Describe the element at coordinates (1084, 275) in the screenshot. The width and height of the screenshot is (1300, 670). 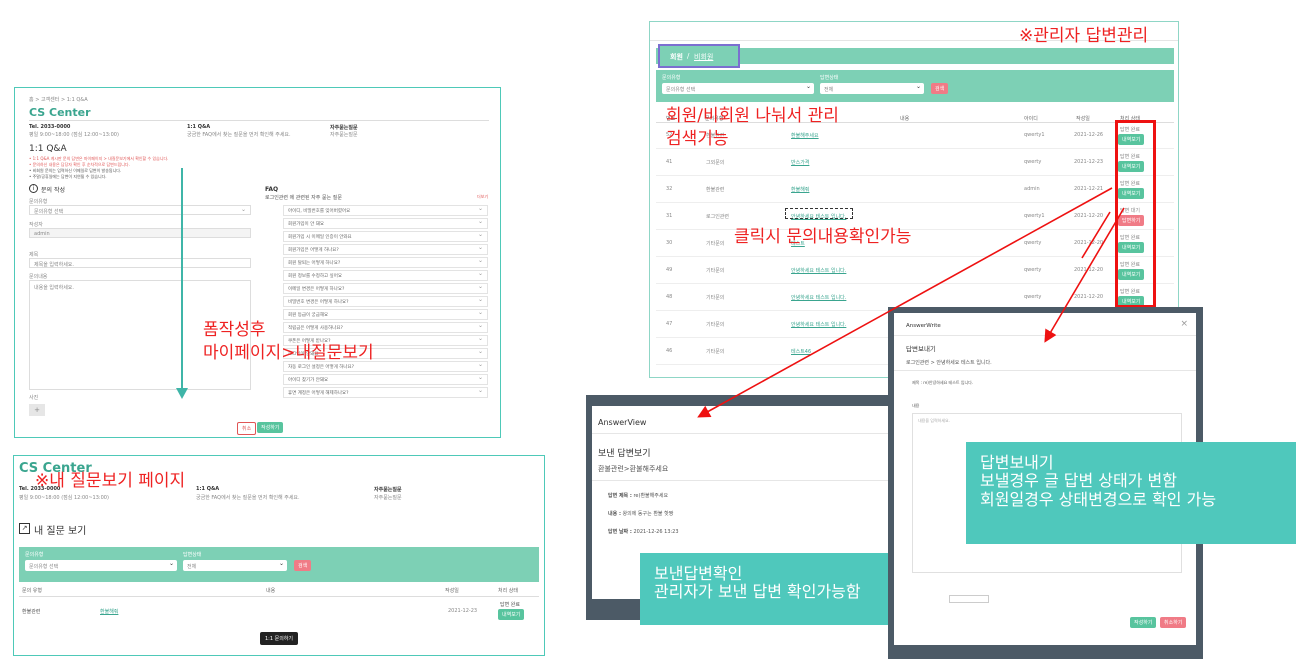
I see `arrow-to-answer-write` at that location.